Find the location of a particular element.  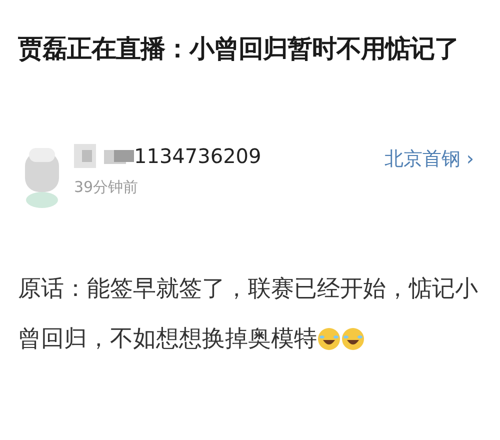

post-time: 39分钟前 is located at coordinates (107, 187).